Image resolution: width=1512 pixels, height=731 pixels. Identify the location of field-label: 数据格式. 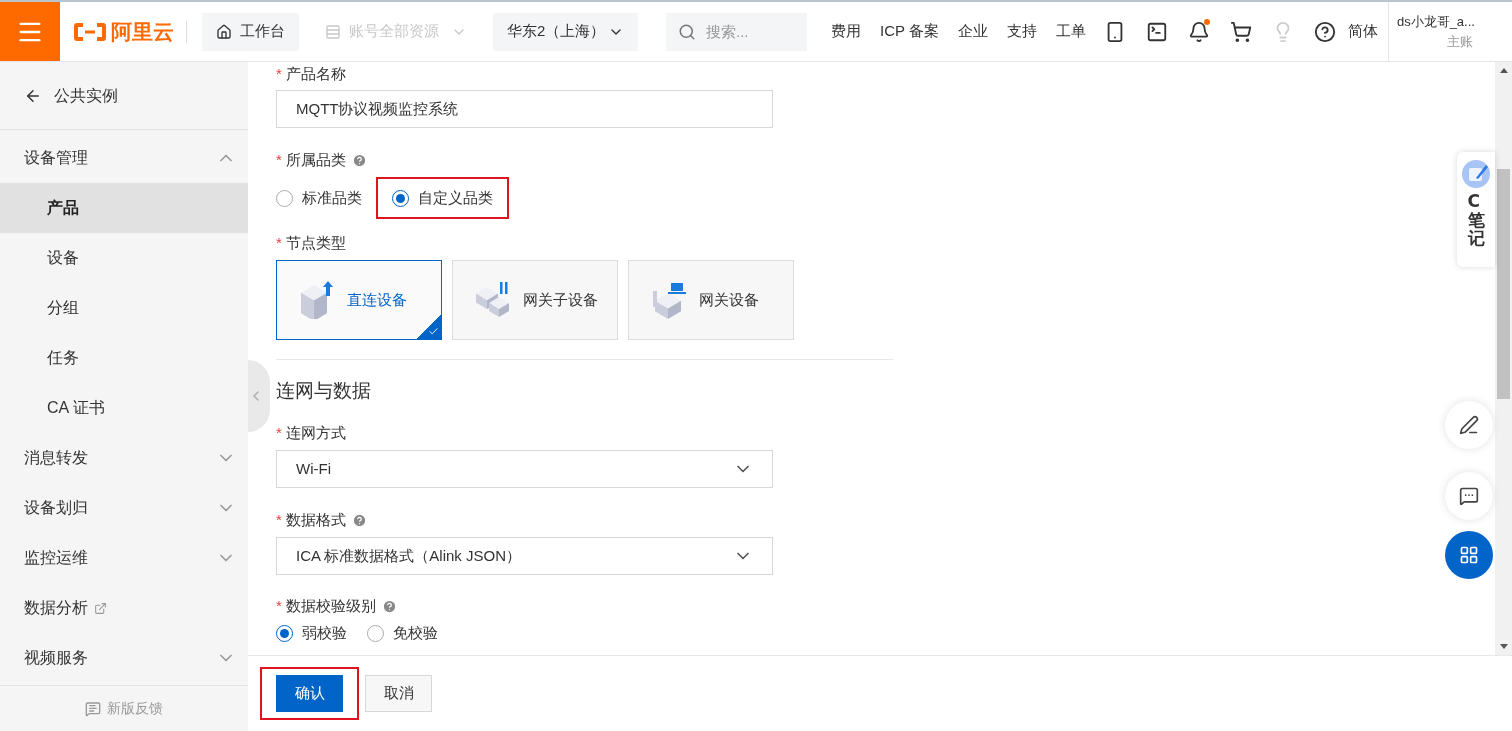
(315, 520).